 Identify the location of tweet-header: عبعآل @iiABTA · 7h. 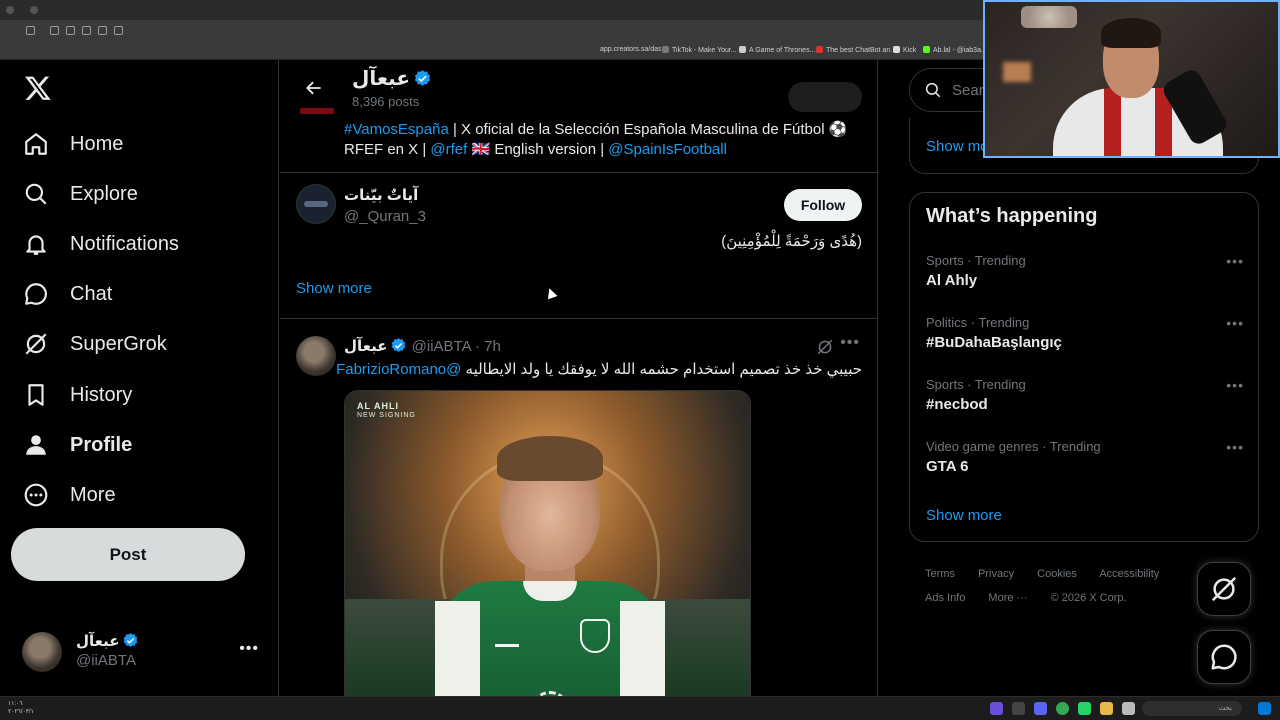
(422, 346).